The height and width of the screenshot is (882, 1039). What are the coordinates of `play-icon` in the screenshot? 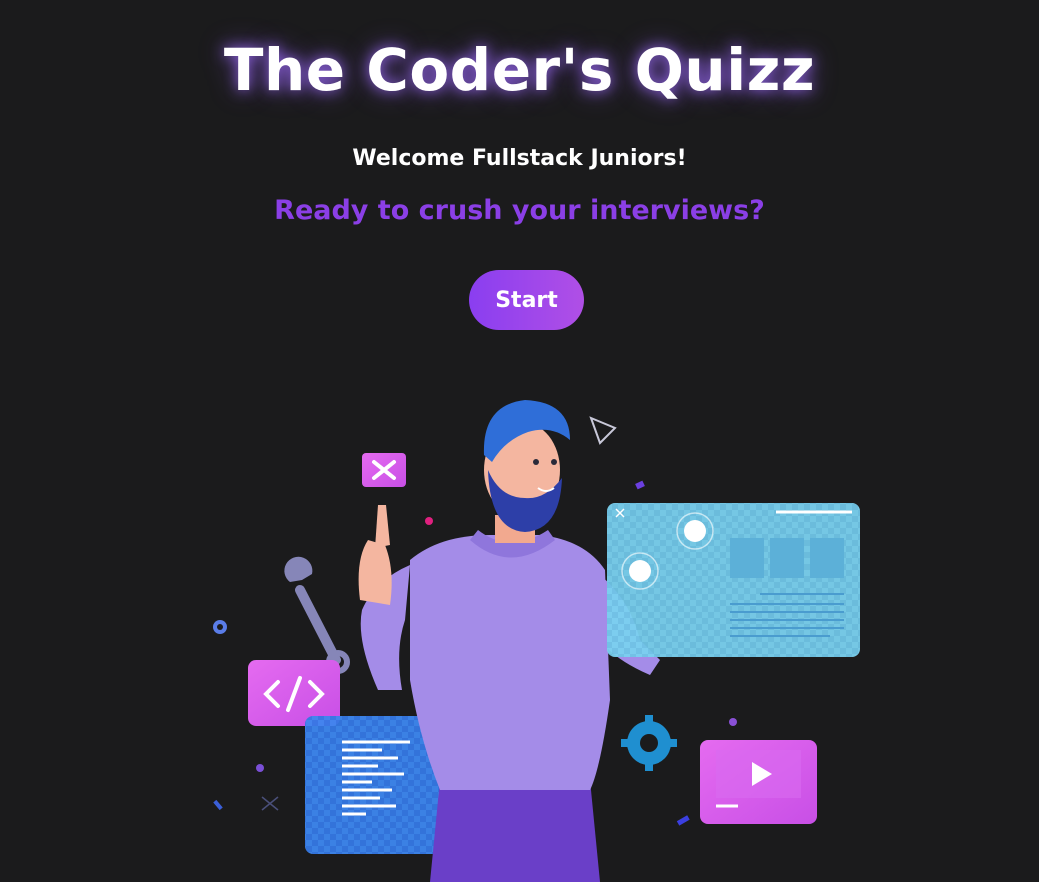 It's located at (758, 782).